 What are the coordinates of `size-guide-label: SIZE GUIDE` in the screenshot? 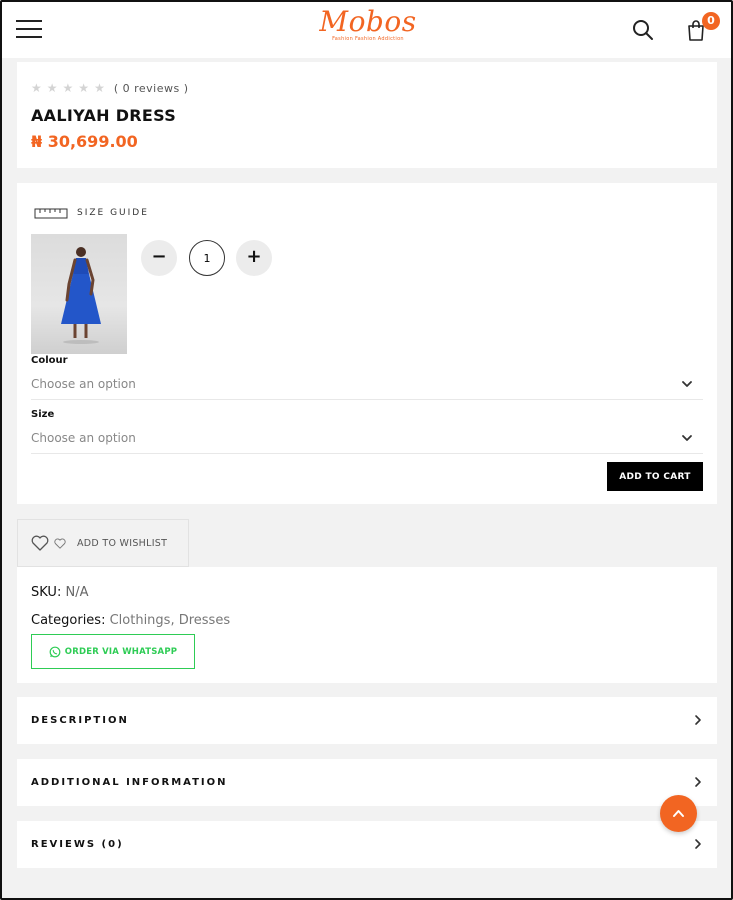 It's located at (113, 213).